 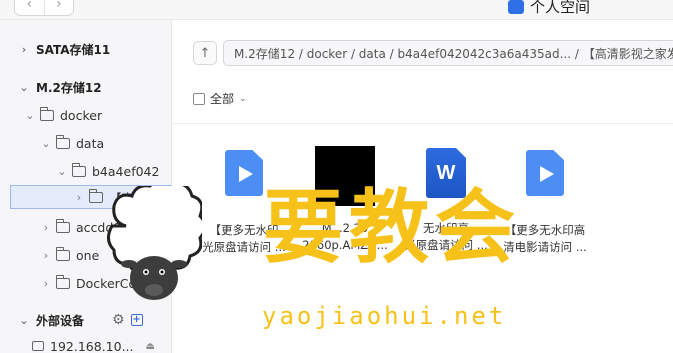 I want to click on select-all-label: 全部, so click(x=222, y=99).